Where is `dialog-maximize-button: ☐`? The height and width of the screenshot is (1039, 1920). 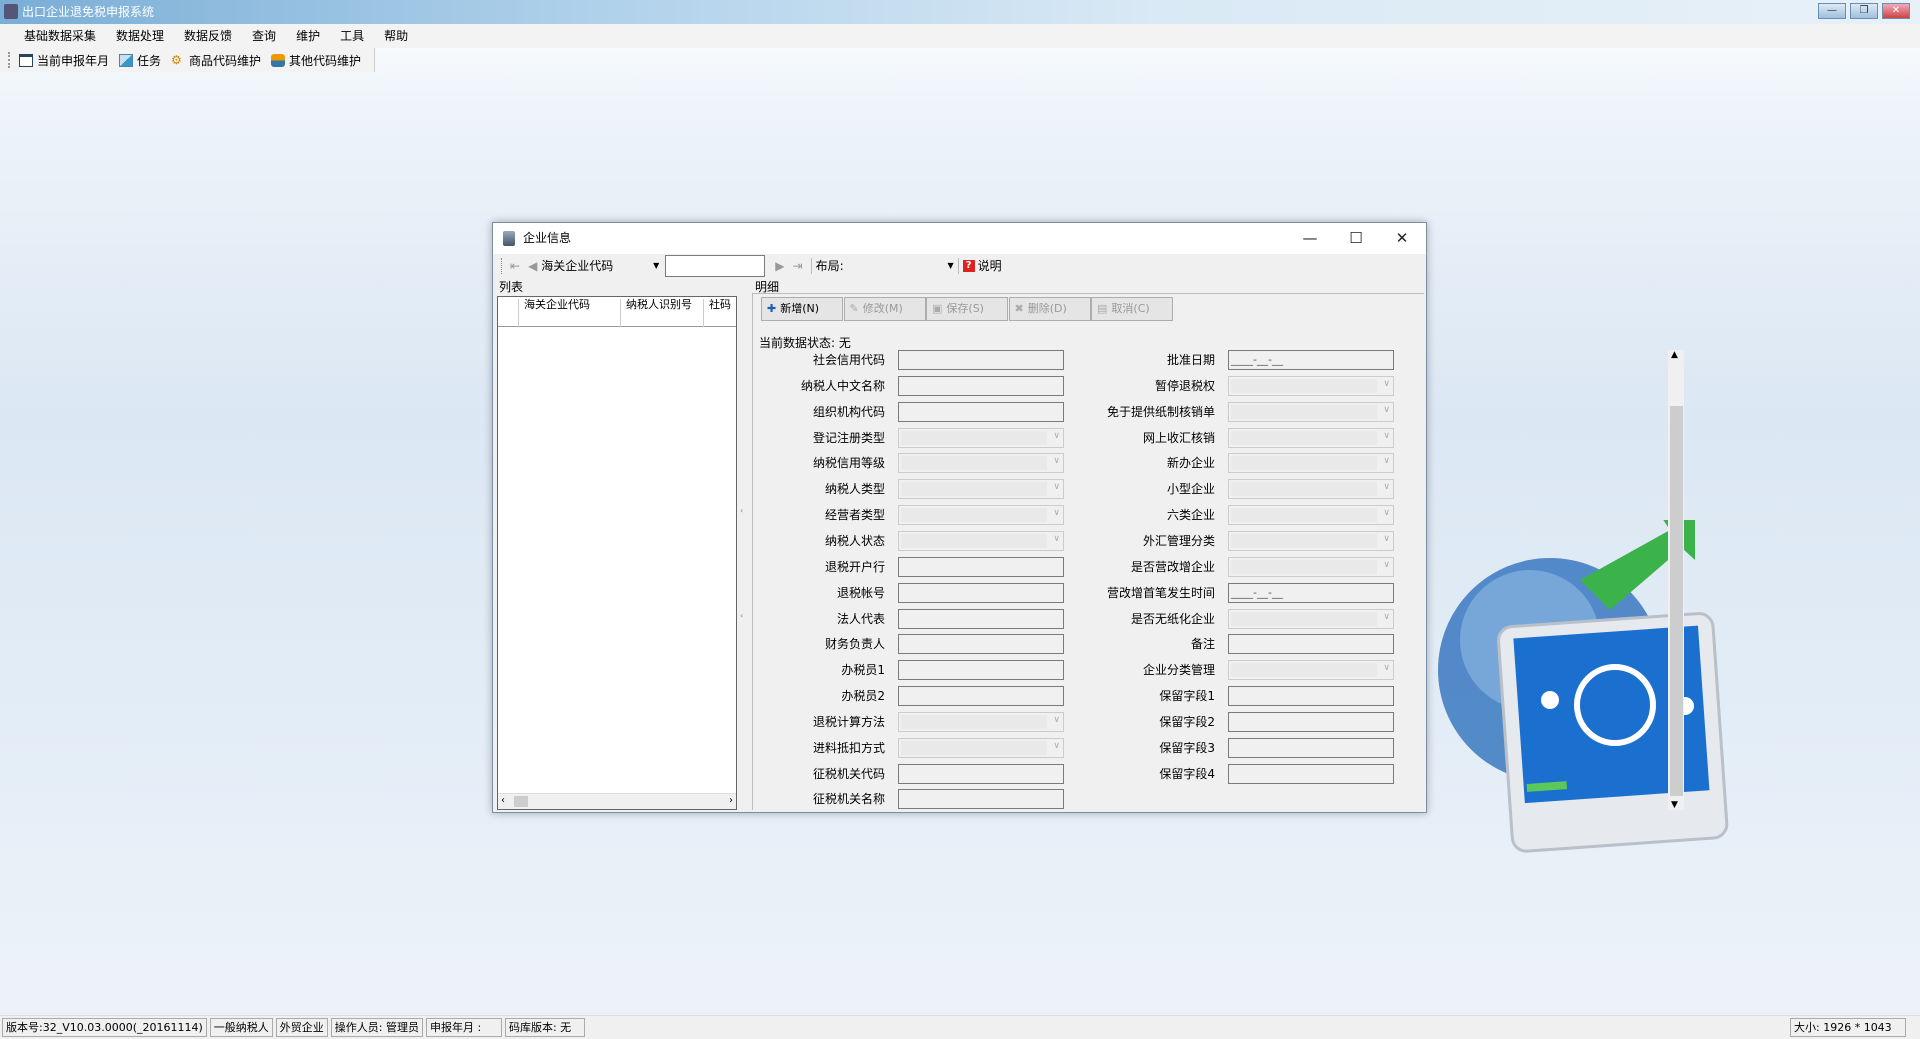 dialog-maximize-button: ☐ is located at coordinates (1356, 238).